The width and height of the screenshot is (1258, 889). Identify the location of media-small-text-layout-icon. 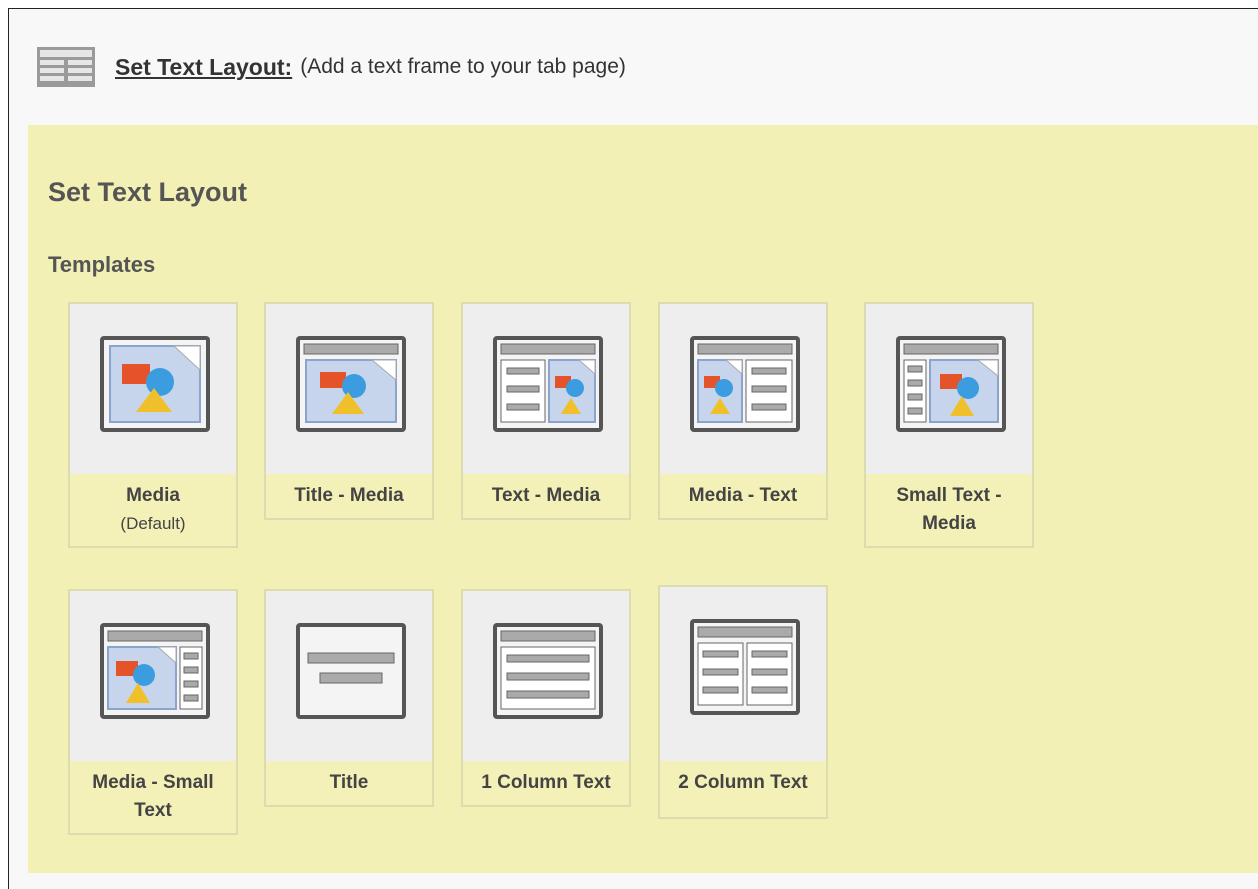
(155, 671).